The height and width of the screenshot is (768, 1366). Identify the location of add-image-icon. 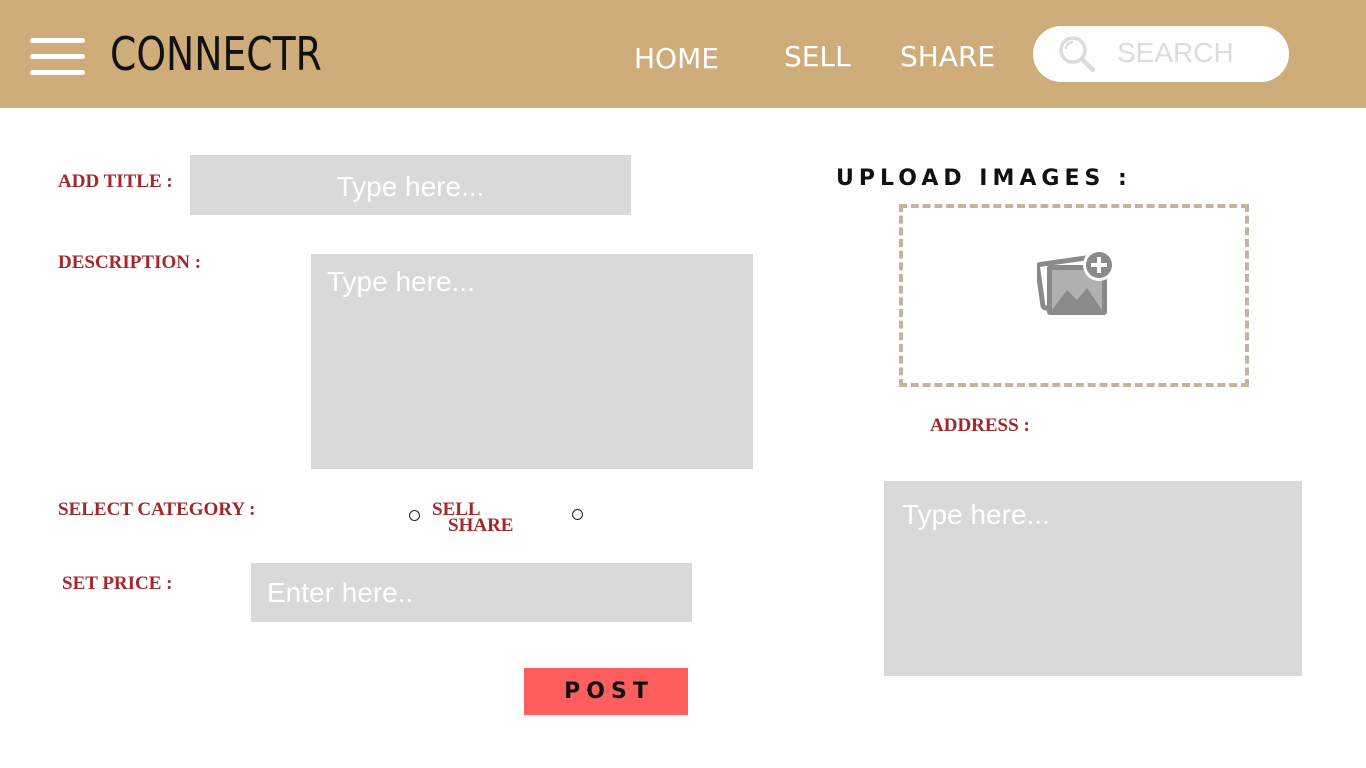
(1078, 285).